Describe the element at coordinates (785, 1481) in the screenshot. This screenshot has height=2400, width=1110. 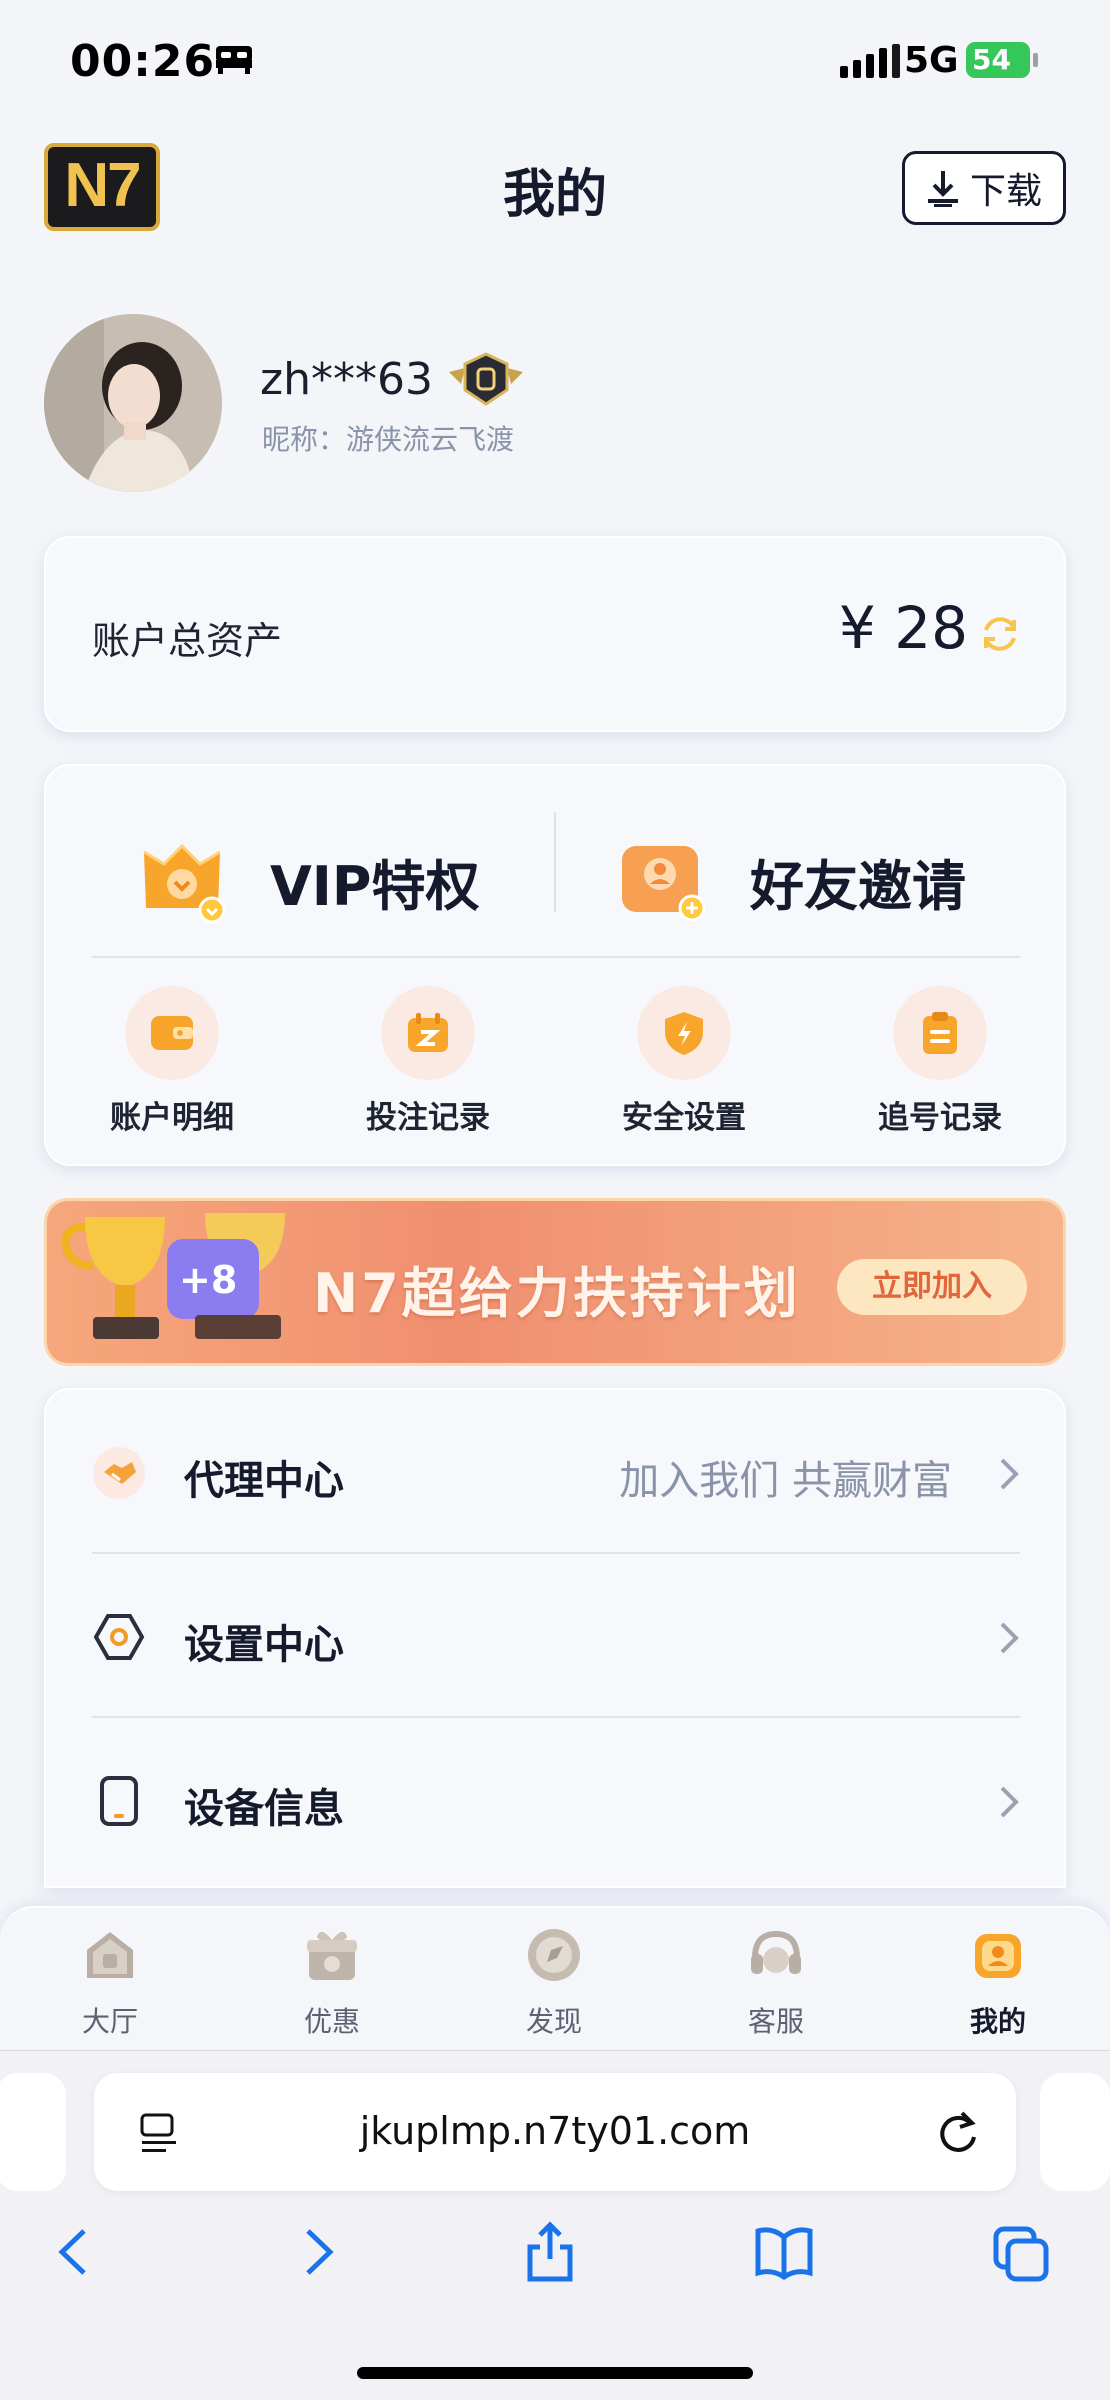
I see `agent-center-hint: 加入我们 共赢财富` at that location.